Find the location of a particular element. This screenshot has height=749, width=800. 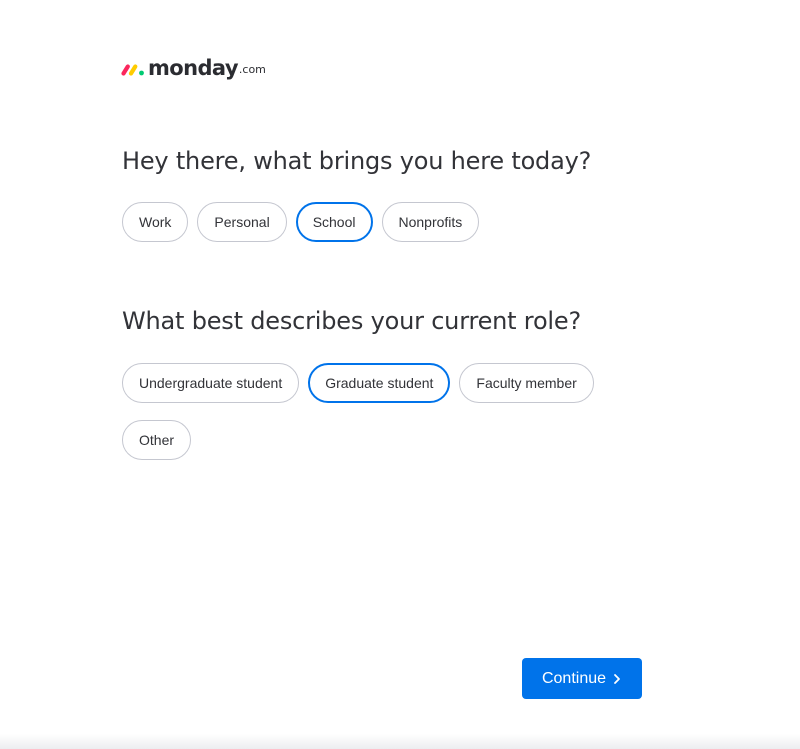

option-school: School is located at coordinates (334, 222).